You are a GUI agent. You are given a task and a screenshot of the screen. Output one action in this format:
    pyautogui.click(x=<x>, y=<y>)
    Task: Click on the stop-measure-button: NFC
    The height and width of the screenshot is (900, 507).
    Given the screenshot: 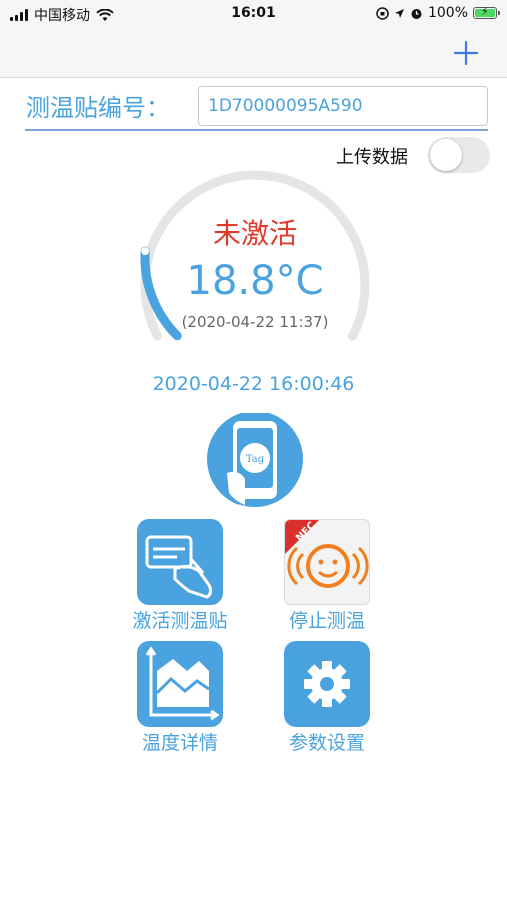 What is the action you would take?
    pyautogui.click(x=327, y=562)
    